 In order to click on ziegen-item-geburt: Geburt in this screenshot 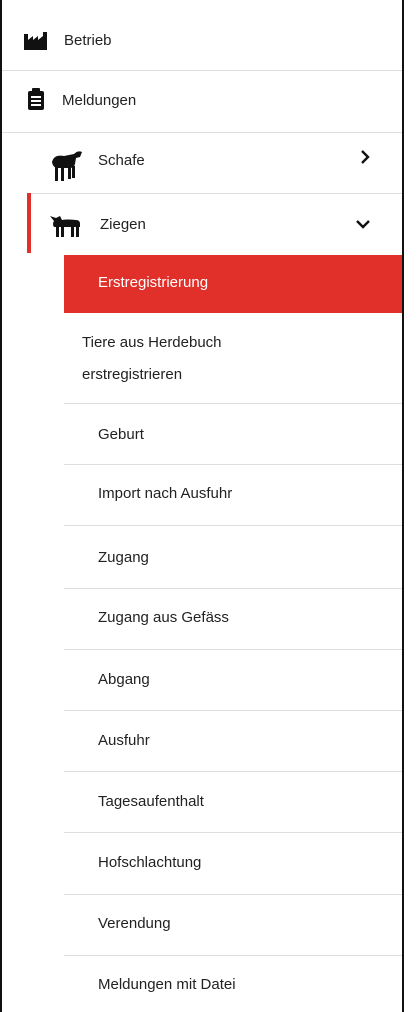, I will do `click(202, 434)`.